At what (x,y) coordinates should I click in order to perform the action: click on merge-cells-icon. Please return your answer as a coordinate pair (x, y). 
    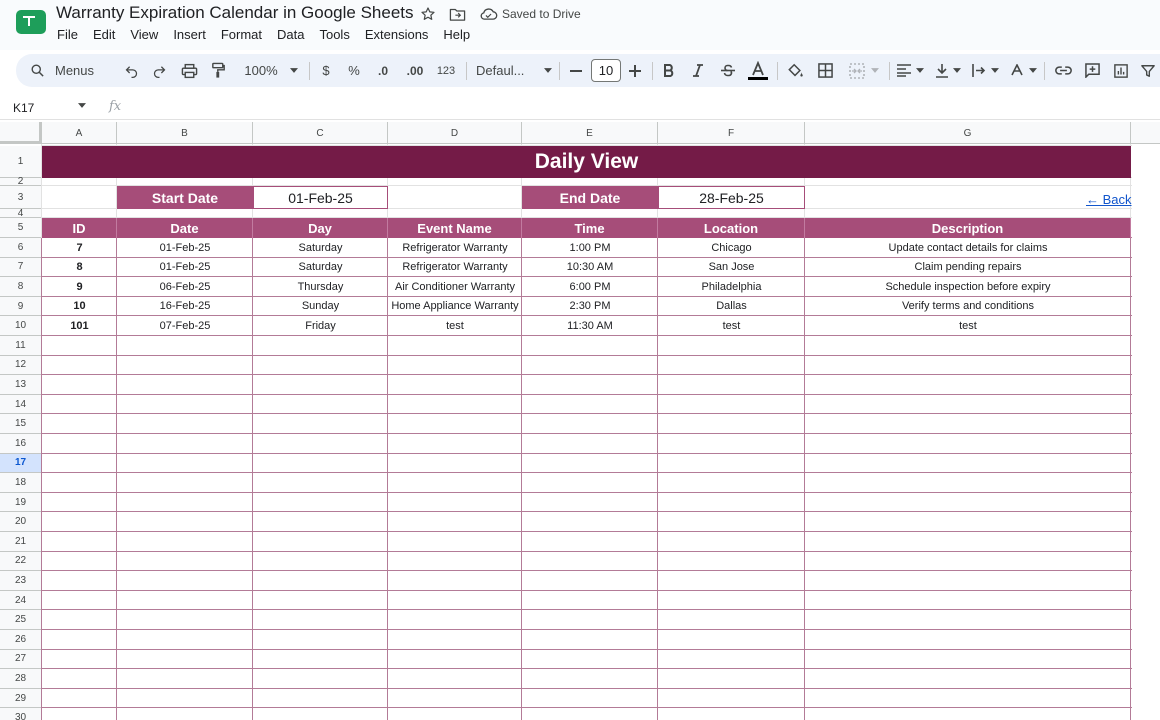
    Looking at the image, I should click on (864, 70).